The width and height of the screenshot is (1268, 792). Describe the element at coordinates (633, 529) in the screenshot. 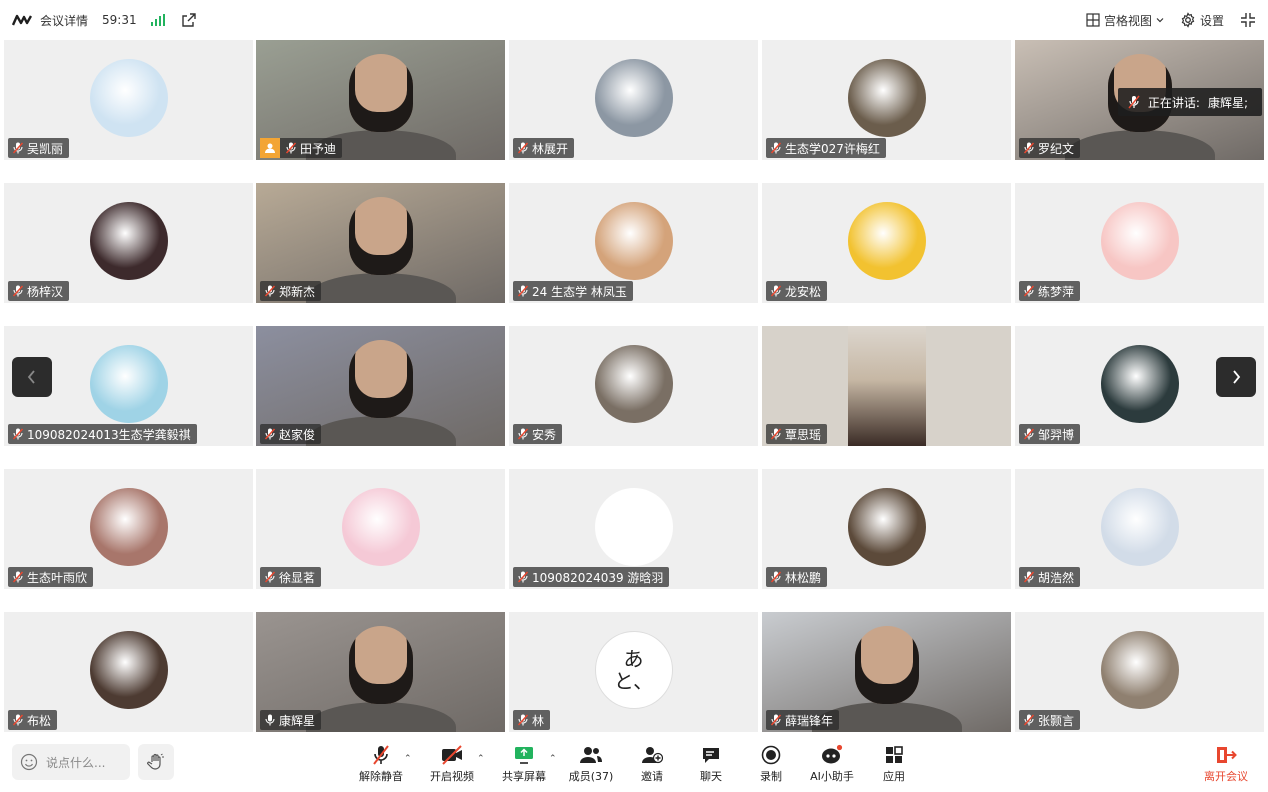

I see `participant-tile: 109082024039 游晗羽` at that location.